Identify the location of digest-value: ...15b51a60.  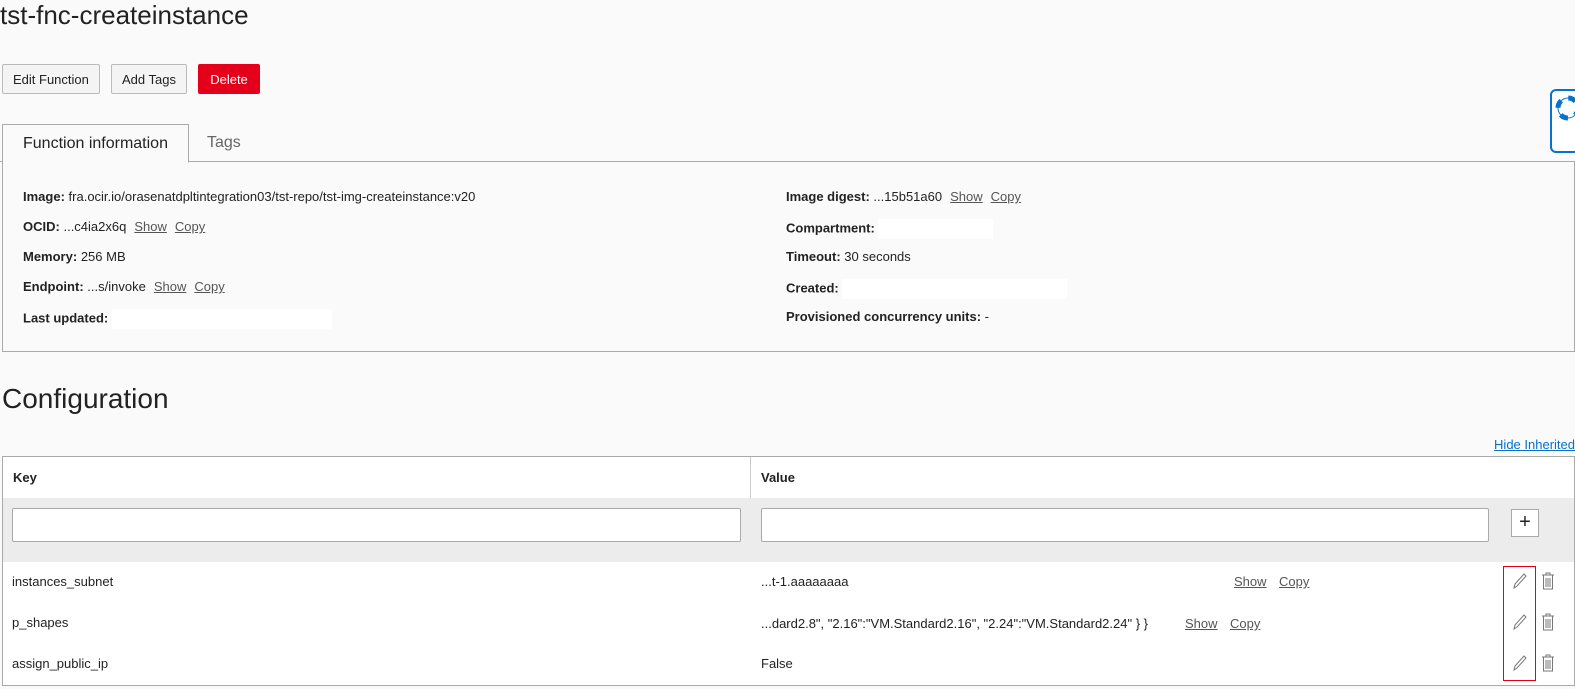
(908, 196).